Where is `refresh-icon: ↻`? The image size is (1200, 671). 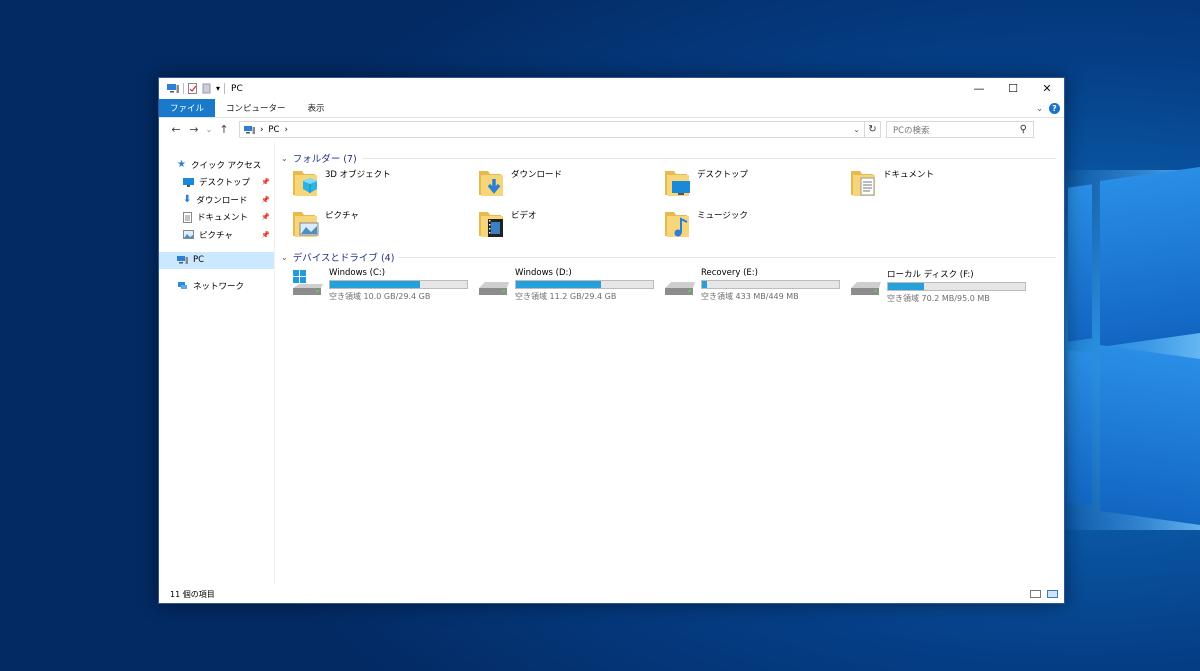
refresh-icon: ↻ is located at coordinates (873, 129).